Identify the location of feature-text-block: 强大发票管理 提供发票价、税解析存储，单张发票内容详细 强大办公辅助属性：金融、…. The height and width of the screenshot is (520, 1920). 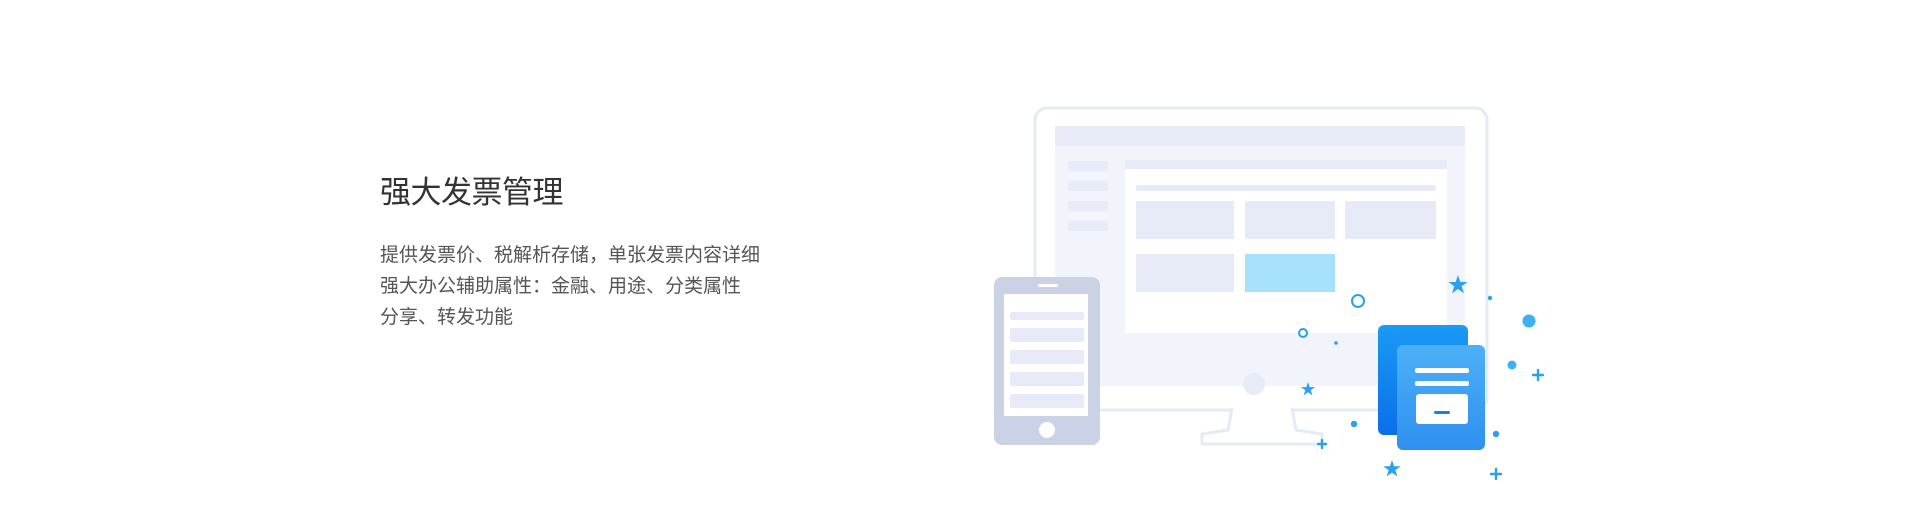
(600, 252).